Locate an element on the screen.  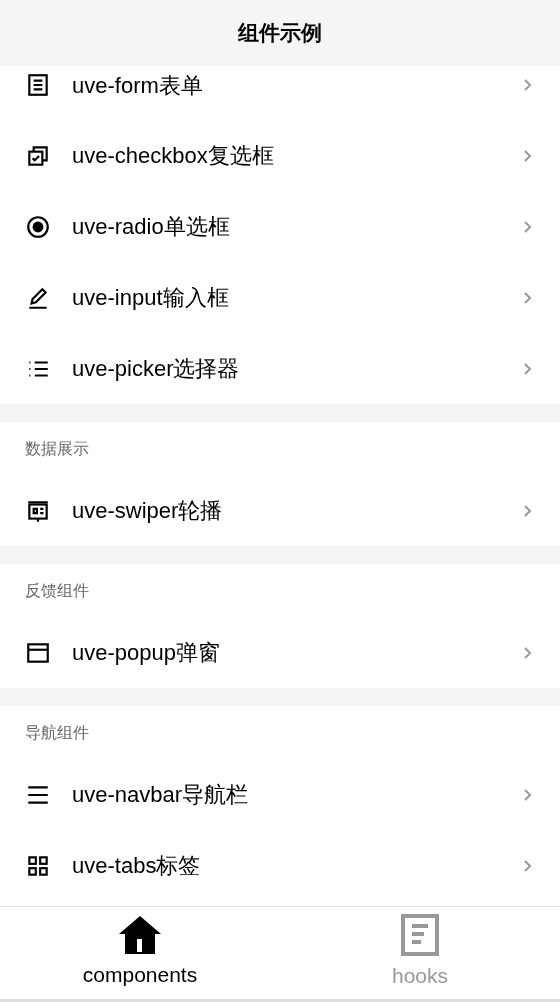
item-label: uve-tabs标签 is located at coordinates (137, 866).